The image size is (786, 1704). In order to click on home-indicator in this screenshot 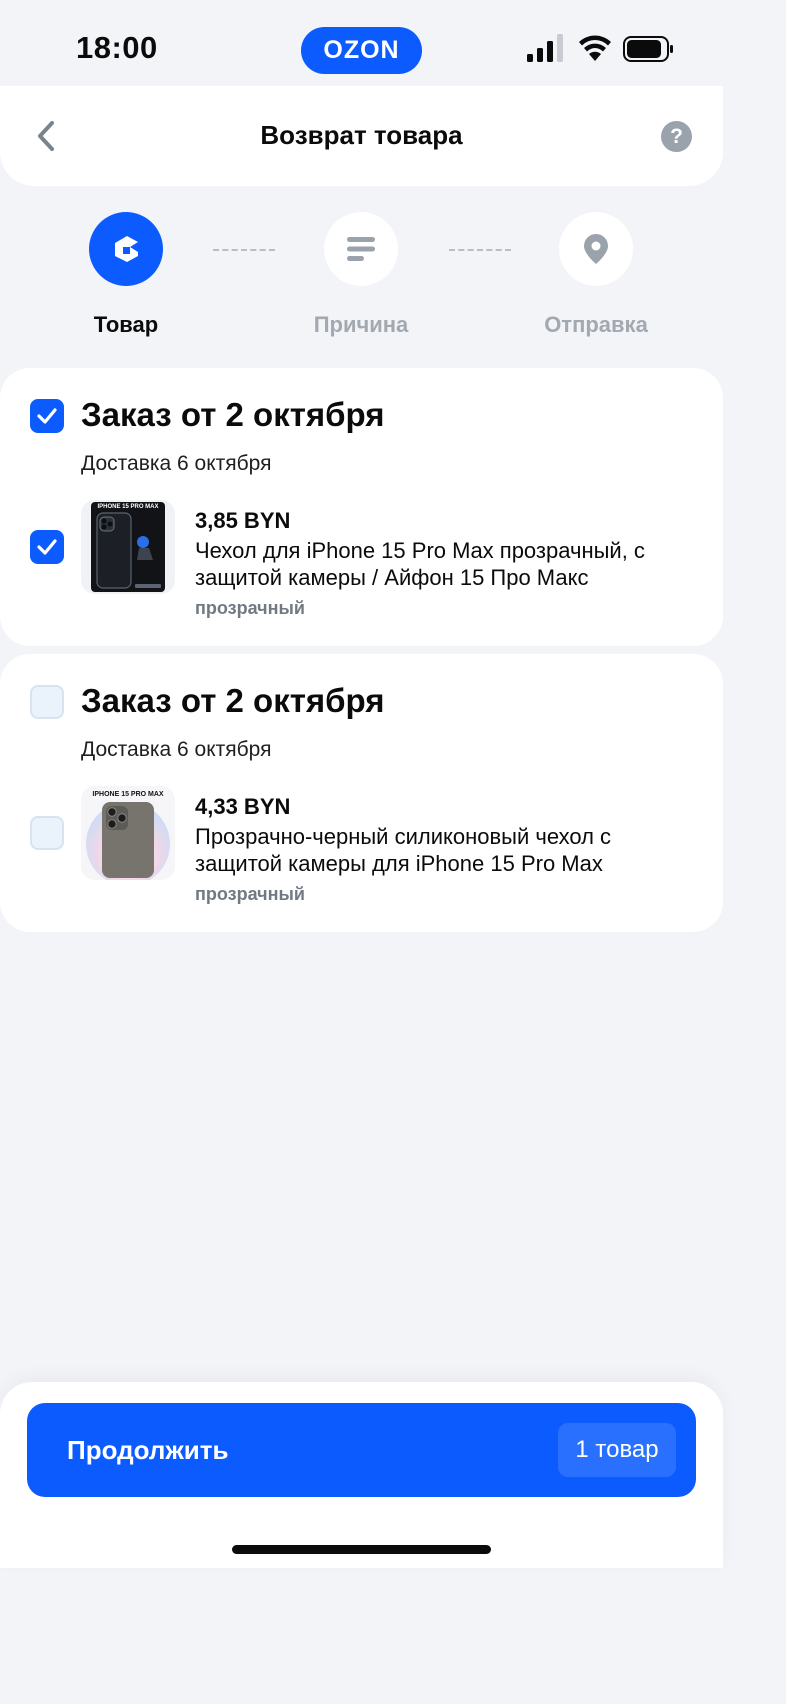, I will do `click(361, 1549)`.